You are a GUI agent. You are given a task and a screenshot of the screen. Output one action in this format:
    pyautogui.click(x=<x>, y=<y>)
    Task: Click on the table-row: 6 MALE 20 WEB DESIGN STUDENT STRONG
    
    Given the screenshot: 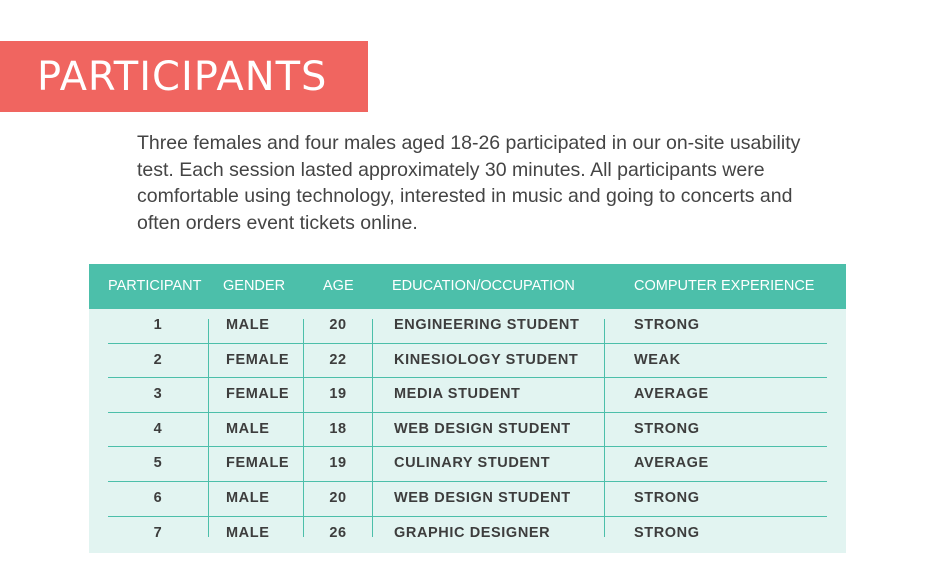 What is the action you would take?
    pyautogui.click(x=467, y=499)
    